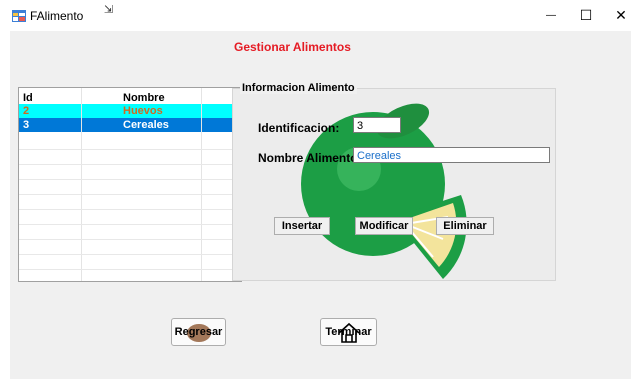 This screenshot has height=379, width=631. I want to click on minimize-icon: —, so click(551, 15).